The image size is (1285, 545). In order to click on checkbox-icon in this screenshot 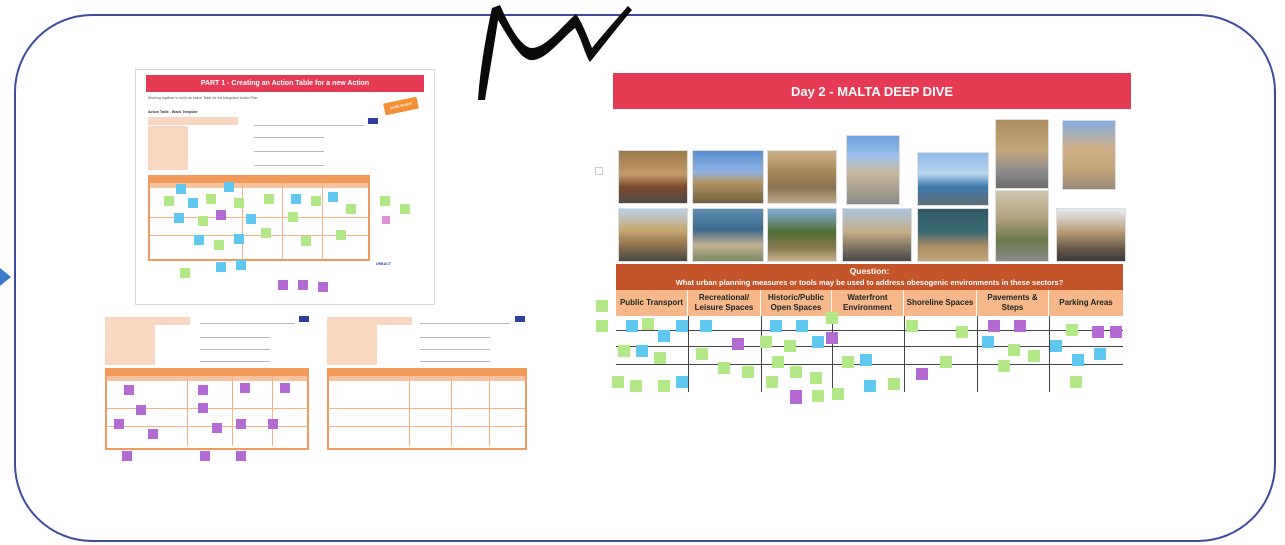, I will do `click(599, 171)`.